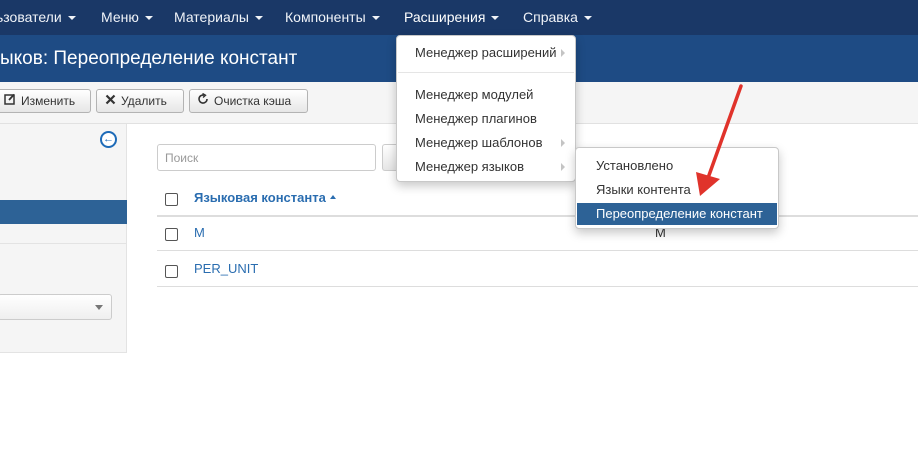 The image size is (918, 455). I want to click on arrow-circle-left-icon: ←, so click(108, 139).